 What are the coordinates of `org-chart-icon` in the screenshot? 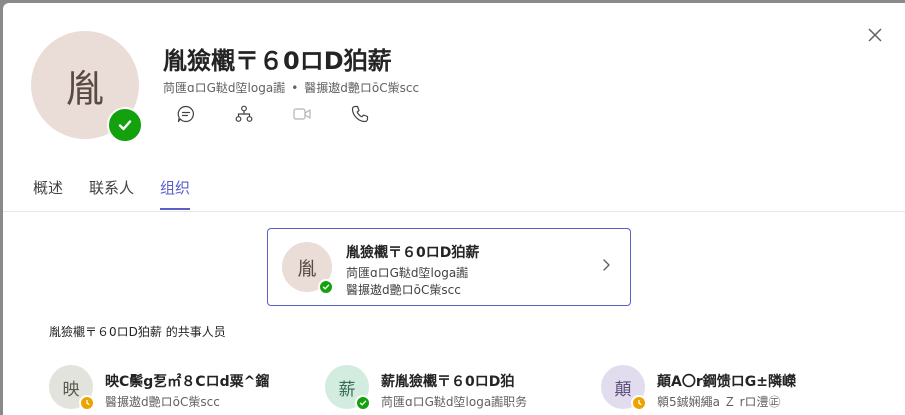 It's located at (244, 114).